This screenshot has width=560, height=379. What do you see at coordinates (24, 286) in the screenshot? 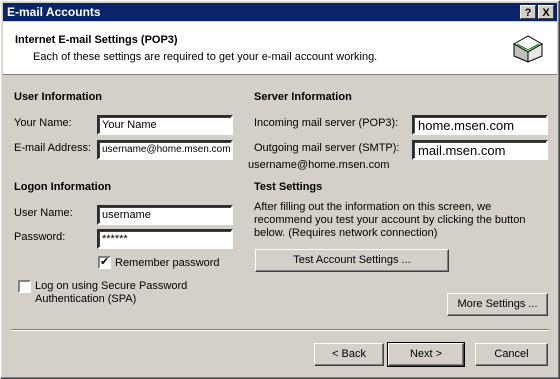
I see `spa-checkbox` at bounding box center [24, 286].